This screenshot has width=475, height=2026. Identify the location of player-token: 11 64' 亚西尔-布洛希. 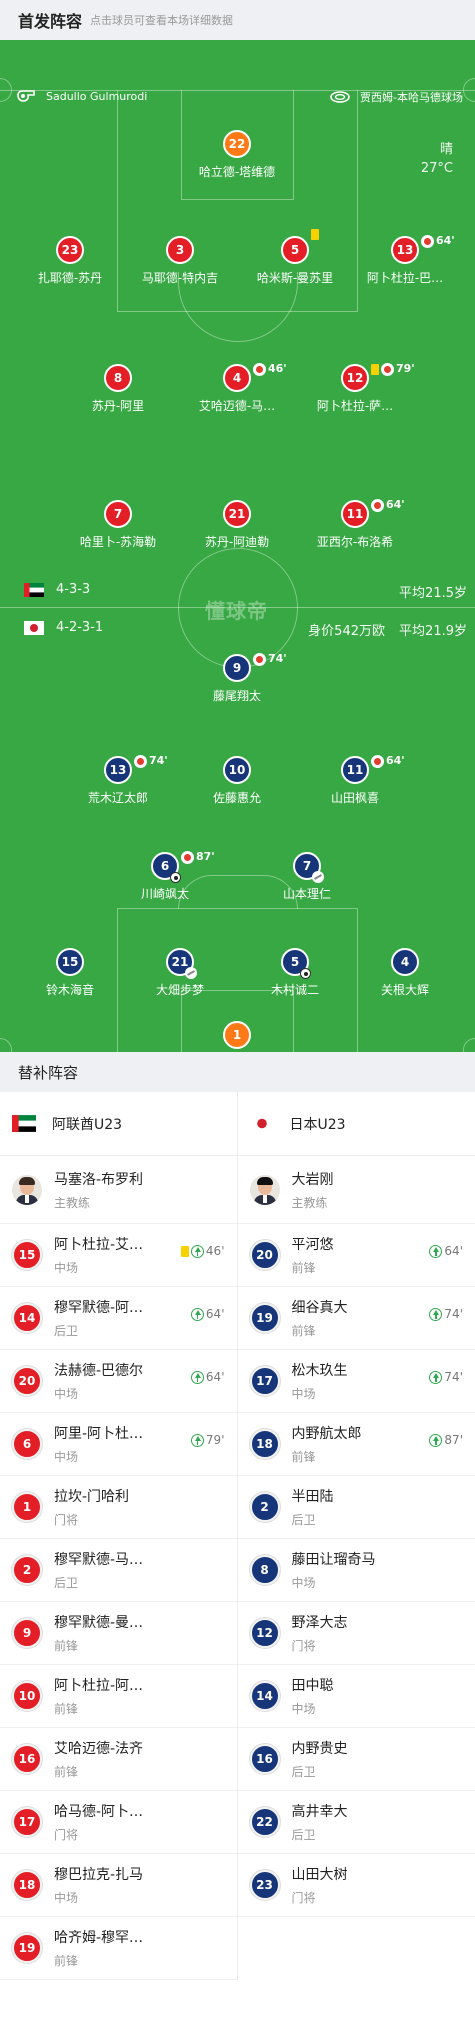
(355, 524).